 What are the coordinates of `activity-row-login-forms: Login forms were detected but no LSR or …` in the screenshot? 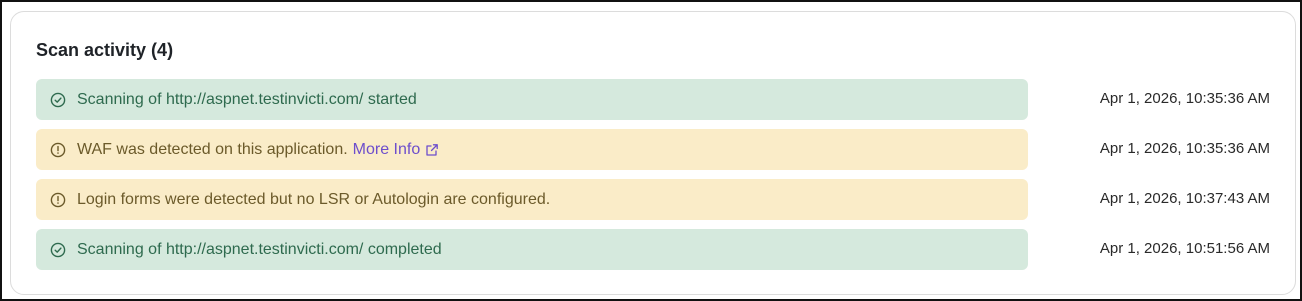 It's located at (532, 199).